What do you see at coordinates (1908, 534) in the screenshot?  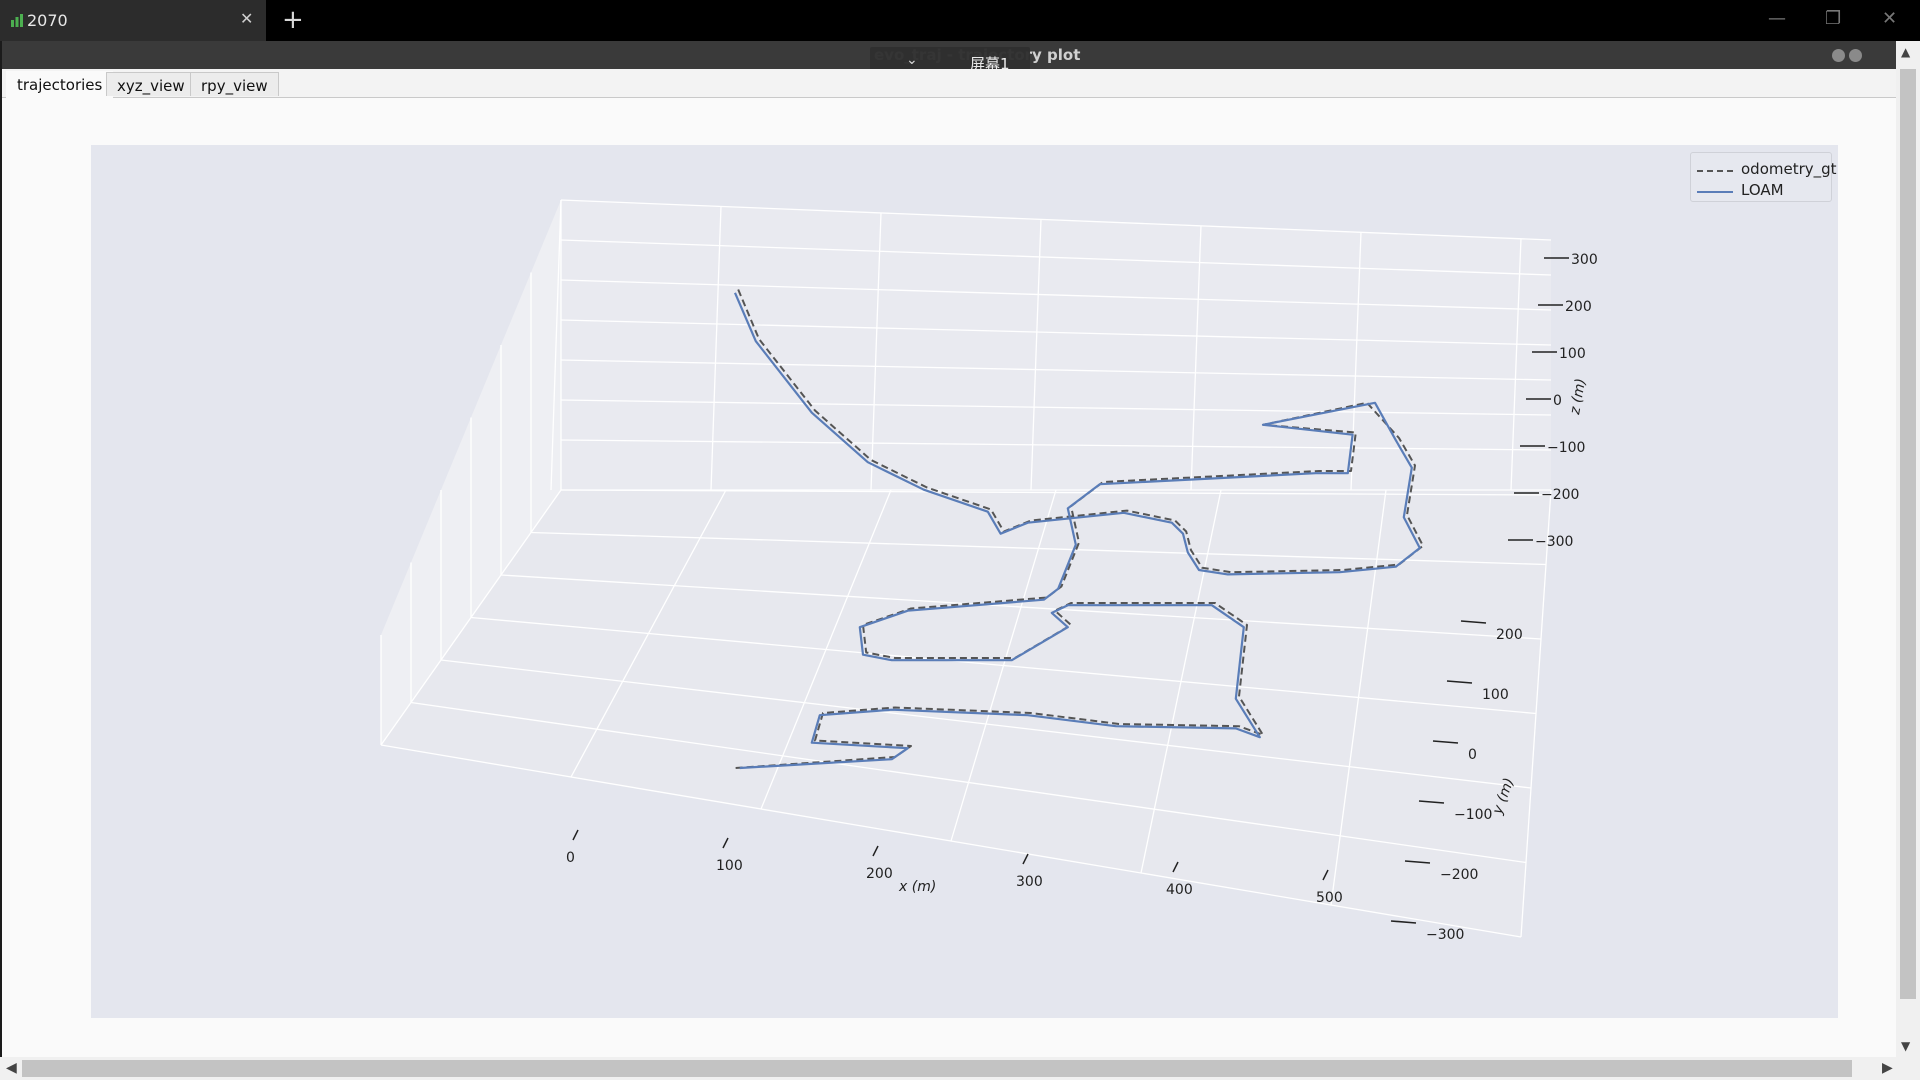 I see `vertical-scroll-thumb` at bounding box center [1908, 534].